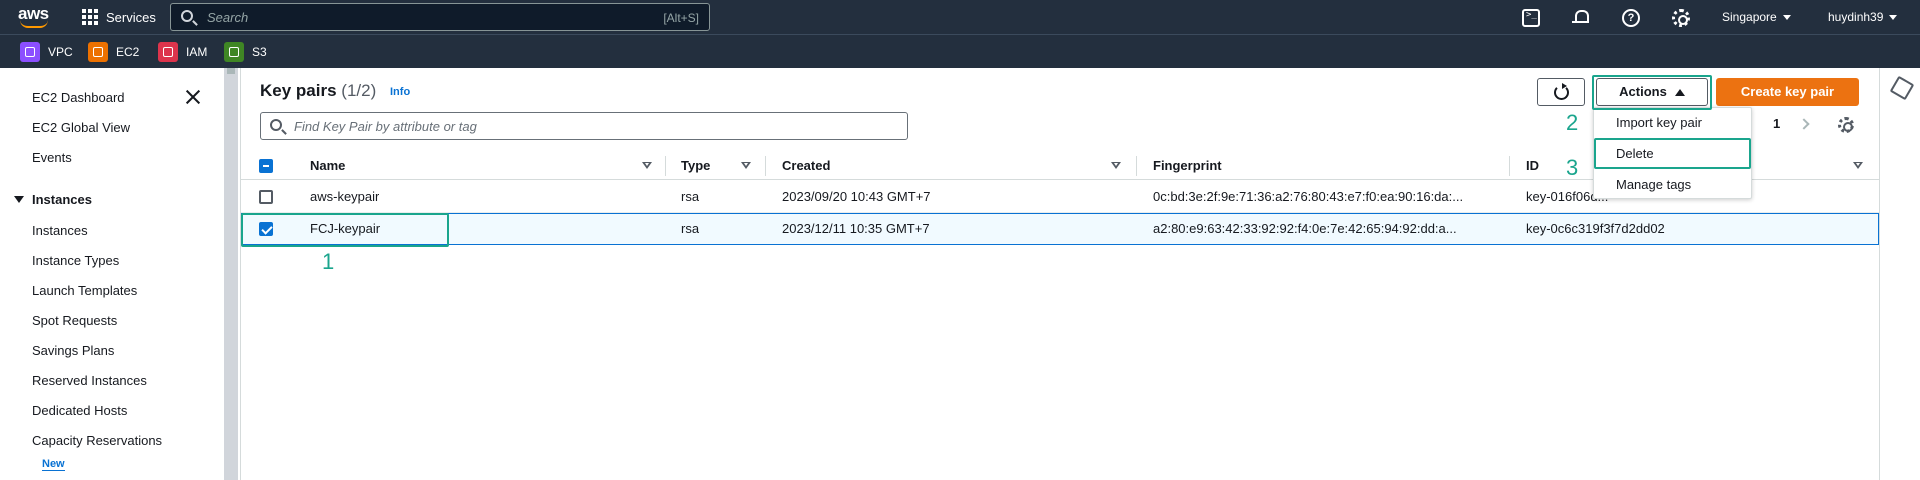 This screenshot has width=1920, height=480. Describe the element at coordinates (806, 165) in the screenshot. I see `column-header-created: Created` at that location.